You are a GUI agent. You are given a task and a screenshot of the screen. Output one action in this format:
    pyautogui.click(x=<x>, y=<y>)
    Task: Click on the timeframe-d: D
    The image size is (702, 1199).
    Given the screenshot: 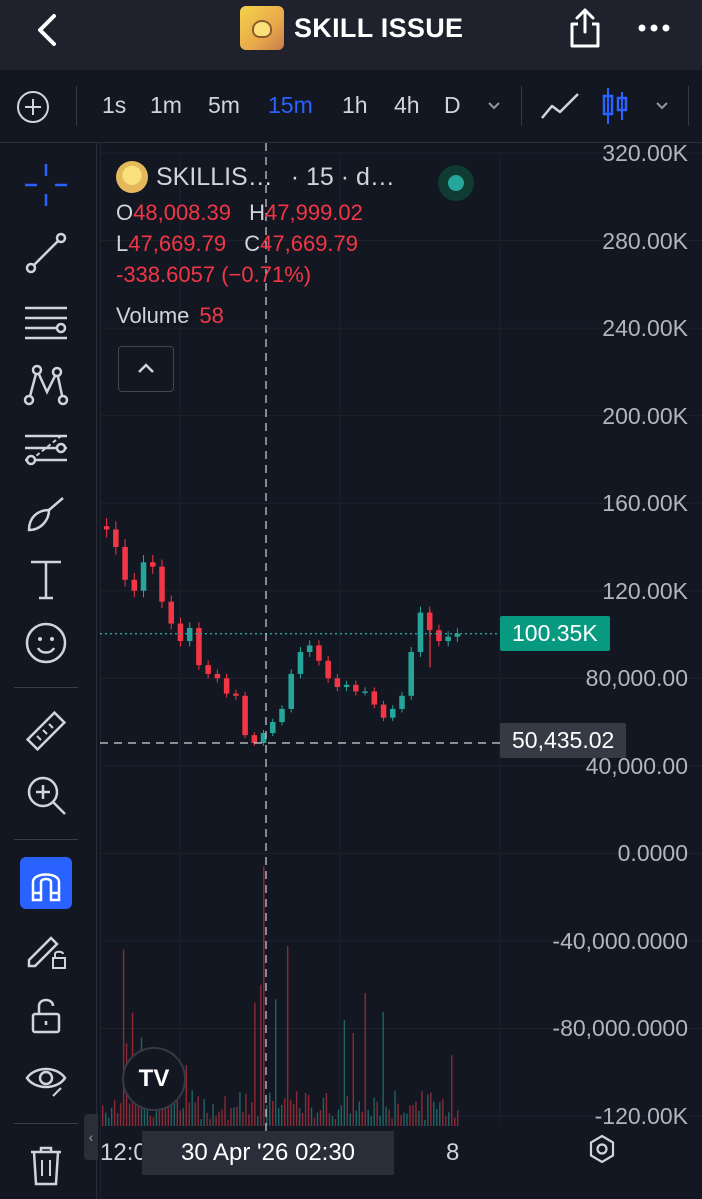 What is the action you would take?
    pyautogui.click(x=452, y=105)
    